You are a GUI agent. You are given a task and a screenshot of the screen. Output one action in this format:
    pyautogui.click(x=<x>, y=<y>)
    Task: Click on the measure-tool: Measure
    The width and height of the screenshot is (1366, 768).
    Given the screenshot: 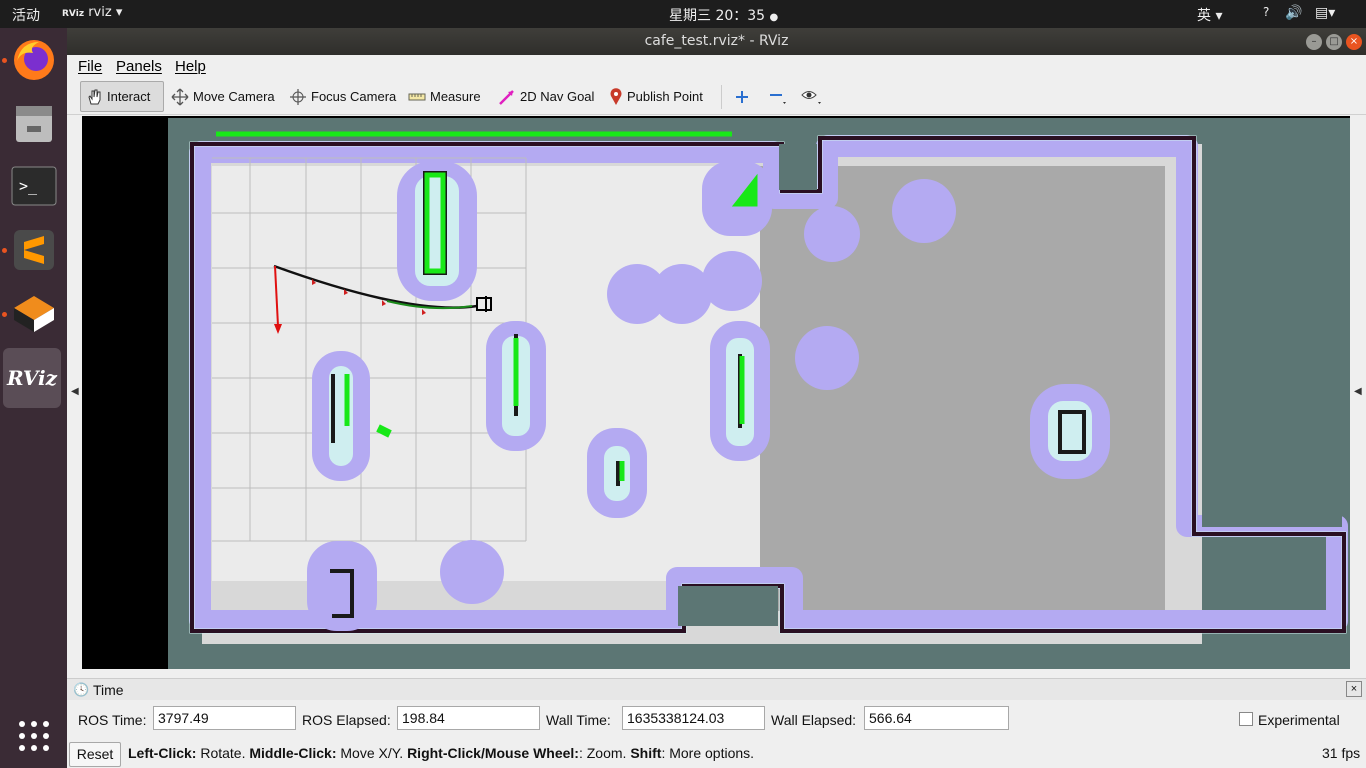 What is the action you would take?
    pyautogui.click(x=444, y=96)
    